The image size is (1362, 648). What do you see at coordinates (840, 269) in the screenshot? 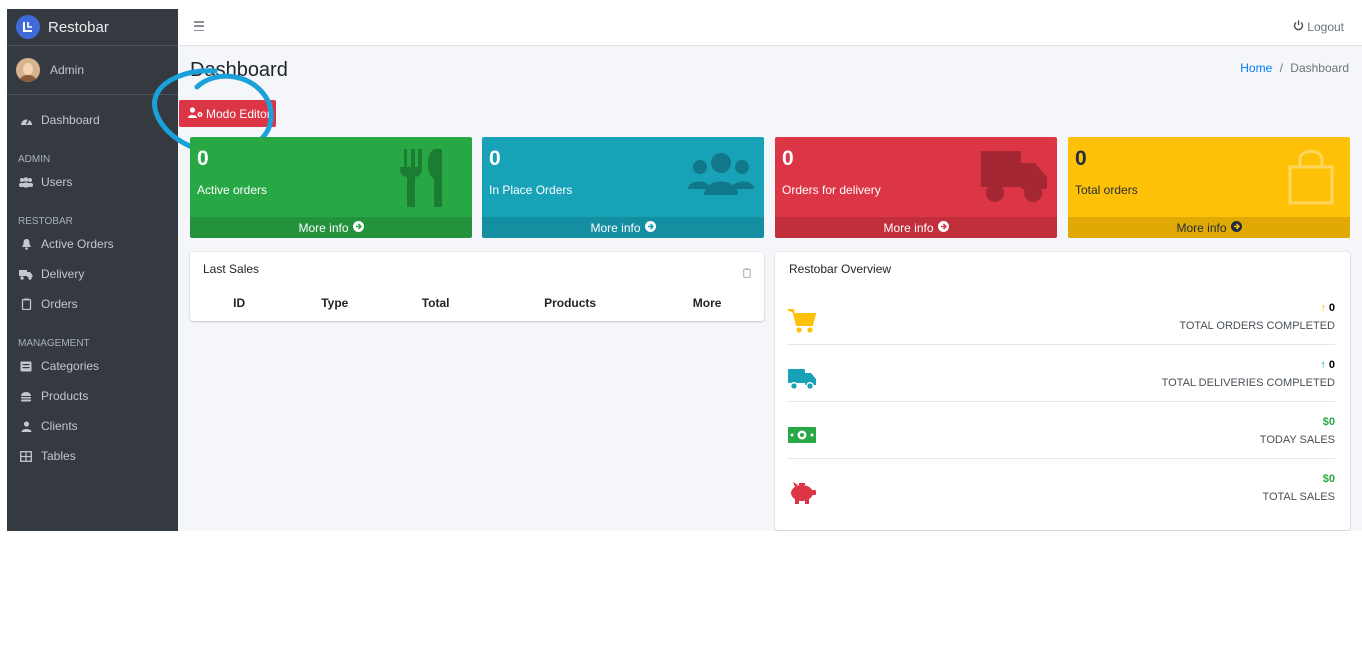
I see `card-title: Restobar Overview` at bounding box center [840, 269].